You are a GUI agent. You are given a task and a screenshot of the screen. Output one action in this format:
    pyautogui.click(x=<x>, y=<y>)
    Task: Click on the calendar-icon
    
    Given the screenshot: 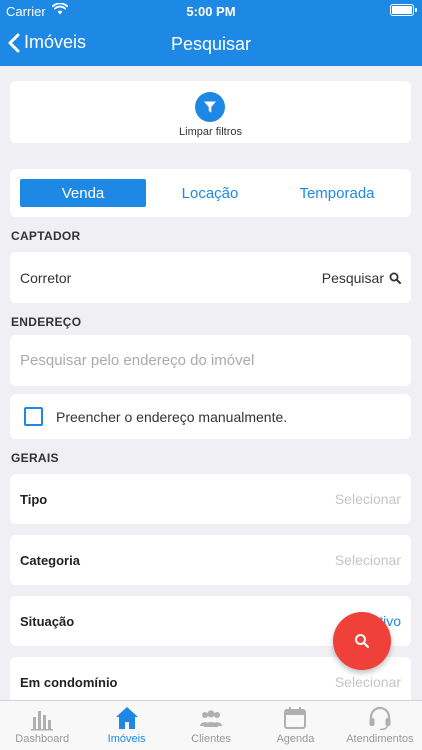 What is the action you would take?
    pyautogui.click(x=295, y=718)
    